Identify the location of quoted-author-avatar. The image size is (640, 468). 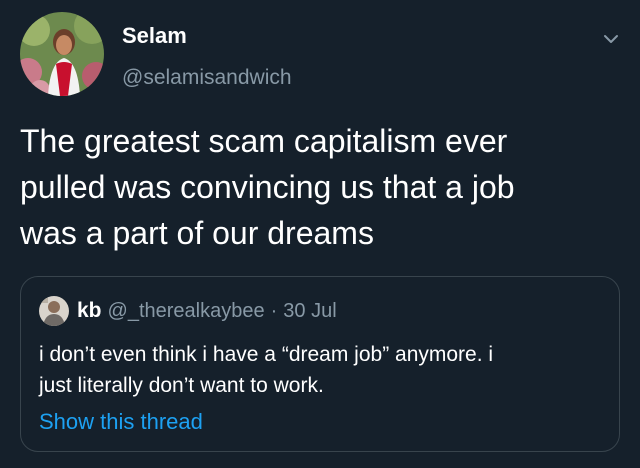
(54, 311).